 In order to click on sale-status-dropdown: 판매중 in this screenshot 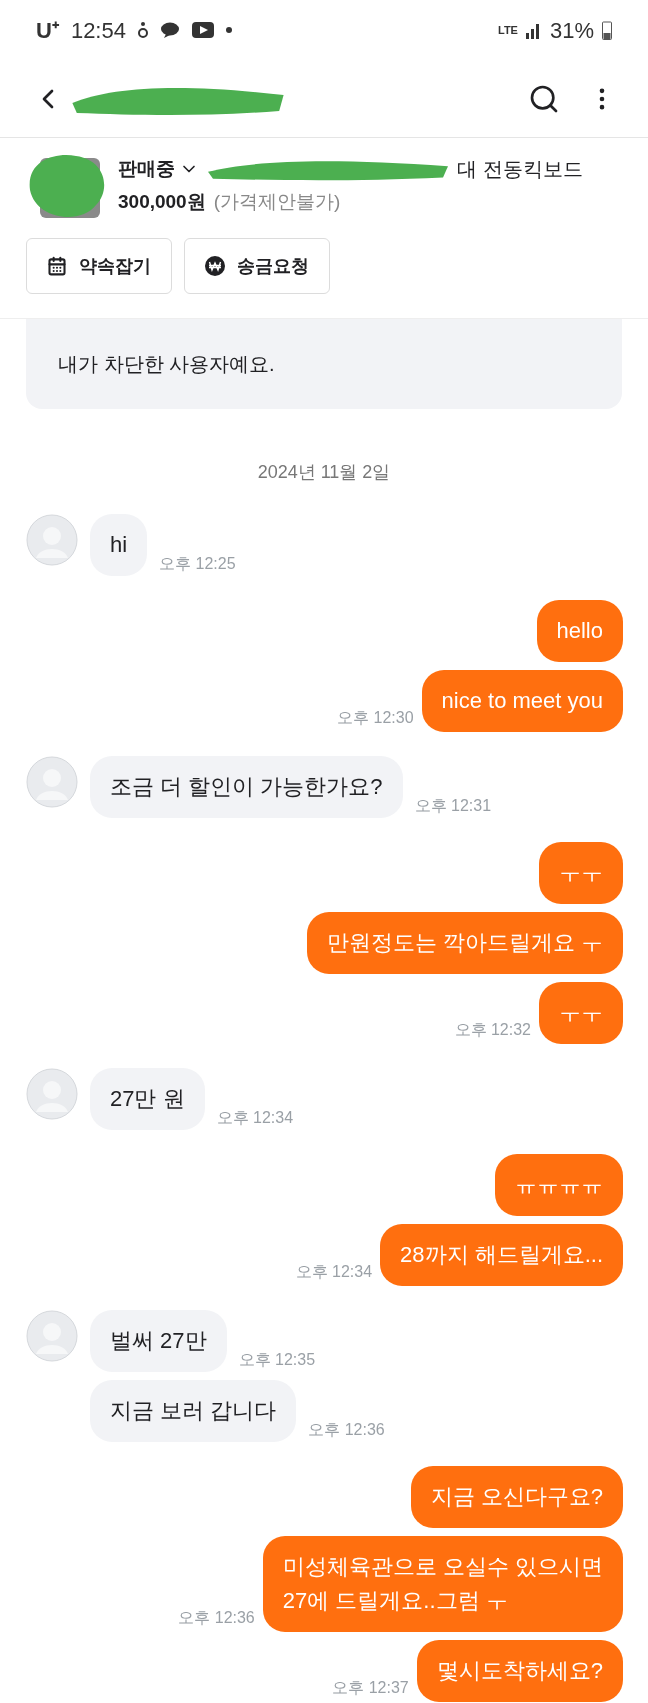, I will do `click(158, 169)`.